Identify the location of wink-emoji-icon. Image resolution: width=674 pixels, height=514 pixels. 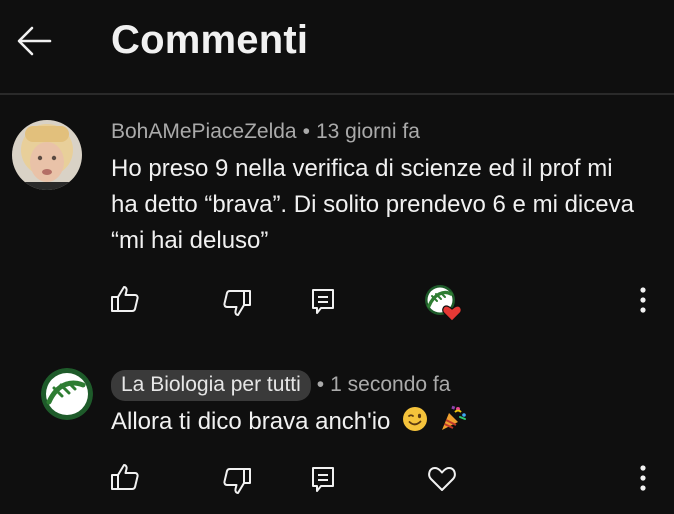
(415, 424).